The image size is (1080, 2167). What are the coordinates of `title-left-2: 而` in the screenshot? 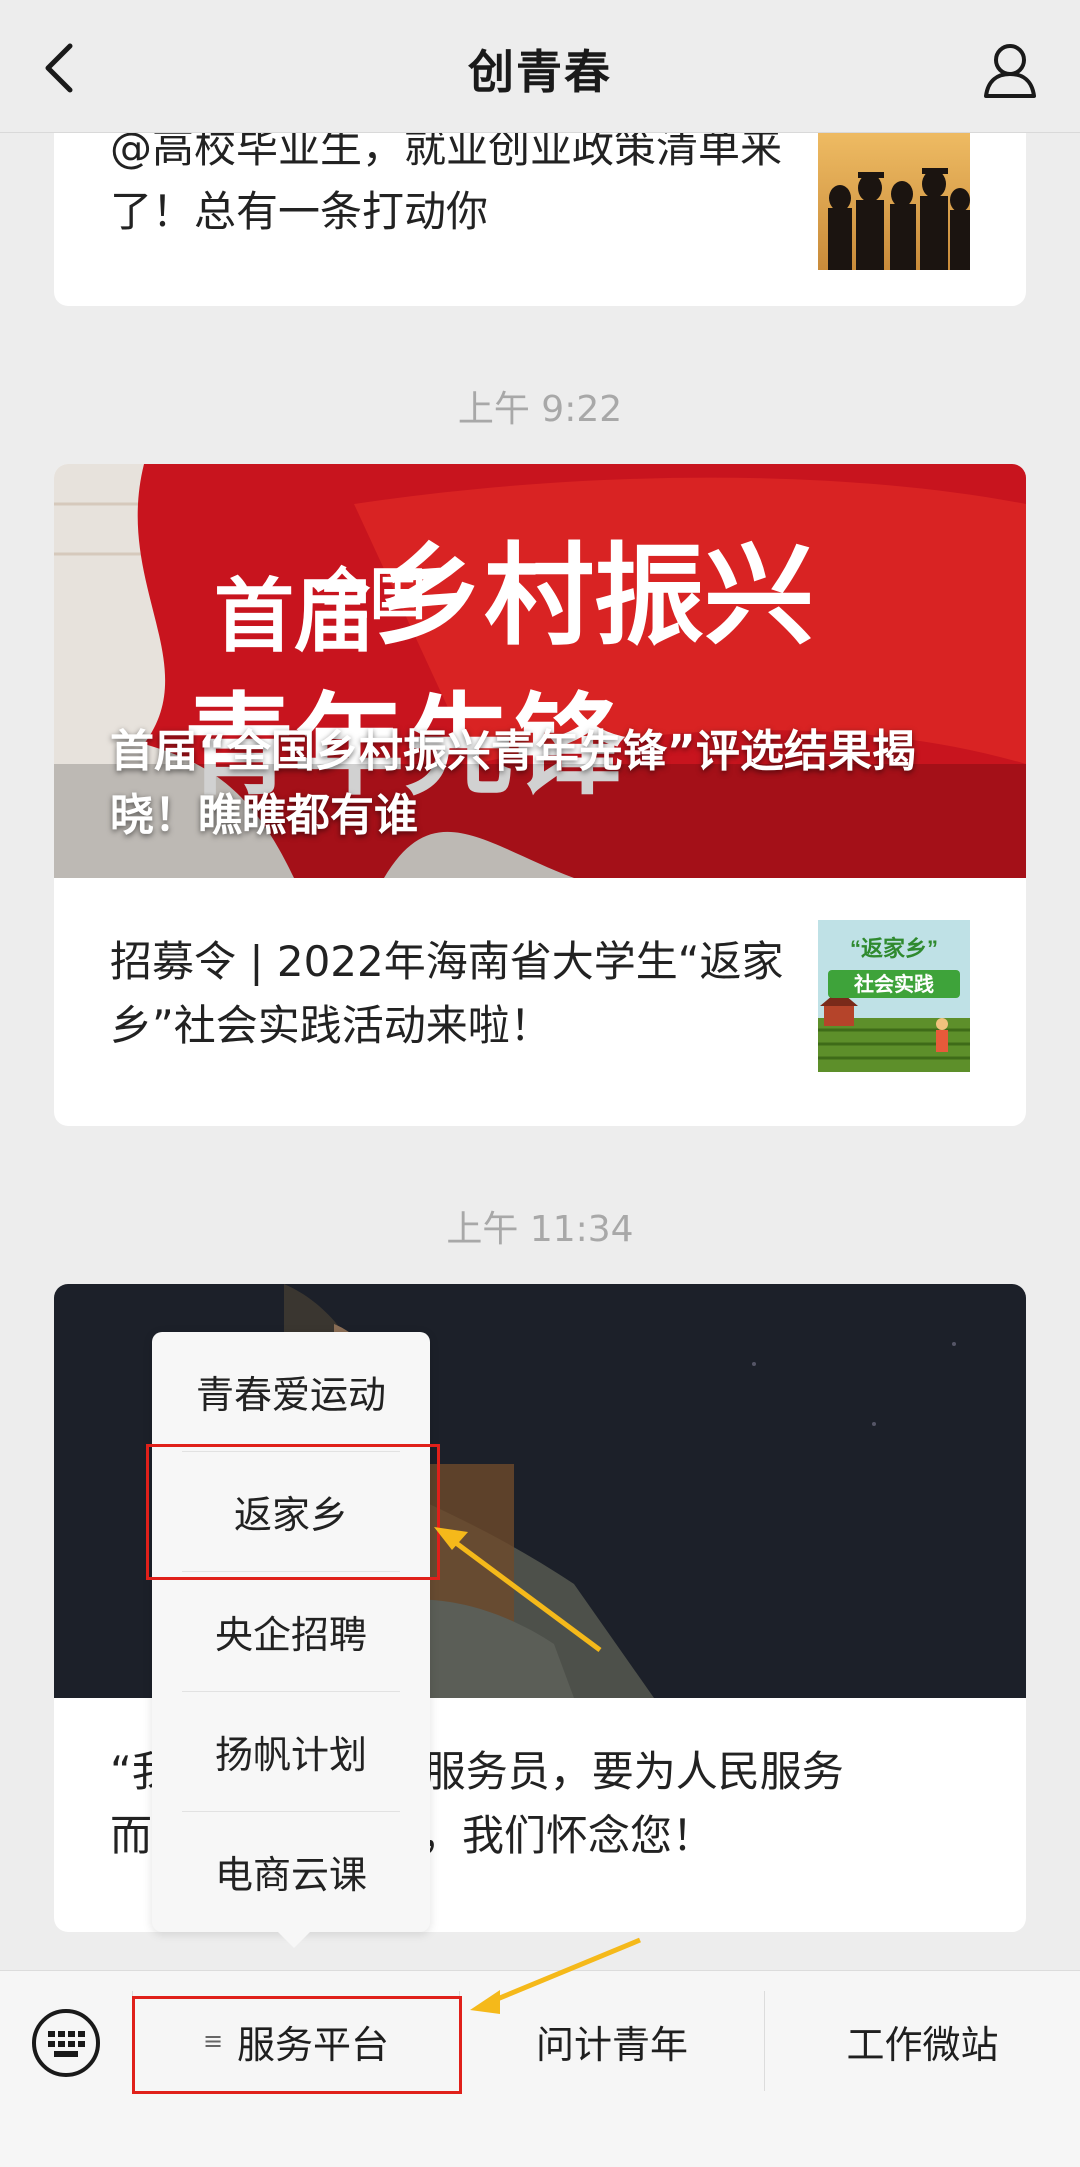 It's located at (131, 1835).